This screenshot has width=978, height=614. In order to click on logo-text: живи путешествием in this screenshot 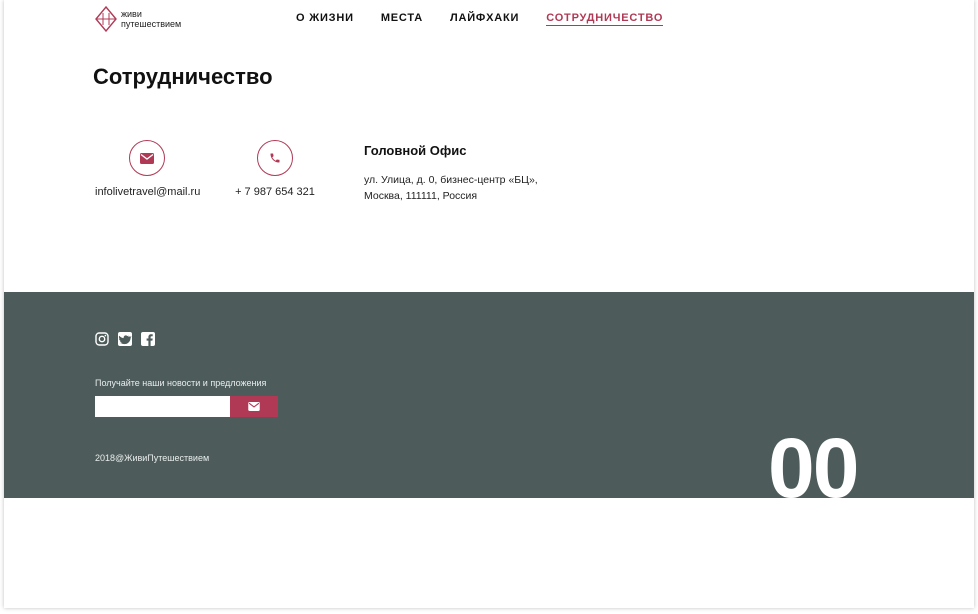, I will do `click(151, 19)`.